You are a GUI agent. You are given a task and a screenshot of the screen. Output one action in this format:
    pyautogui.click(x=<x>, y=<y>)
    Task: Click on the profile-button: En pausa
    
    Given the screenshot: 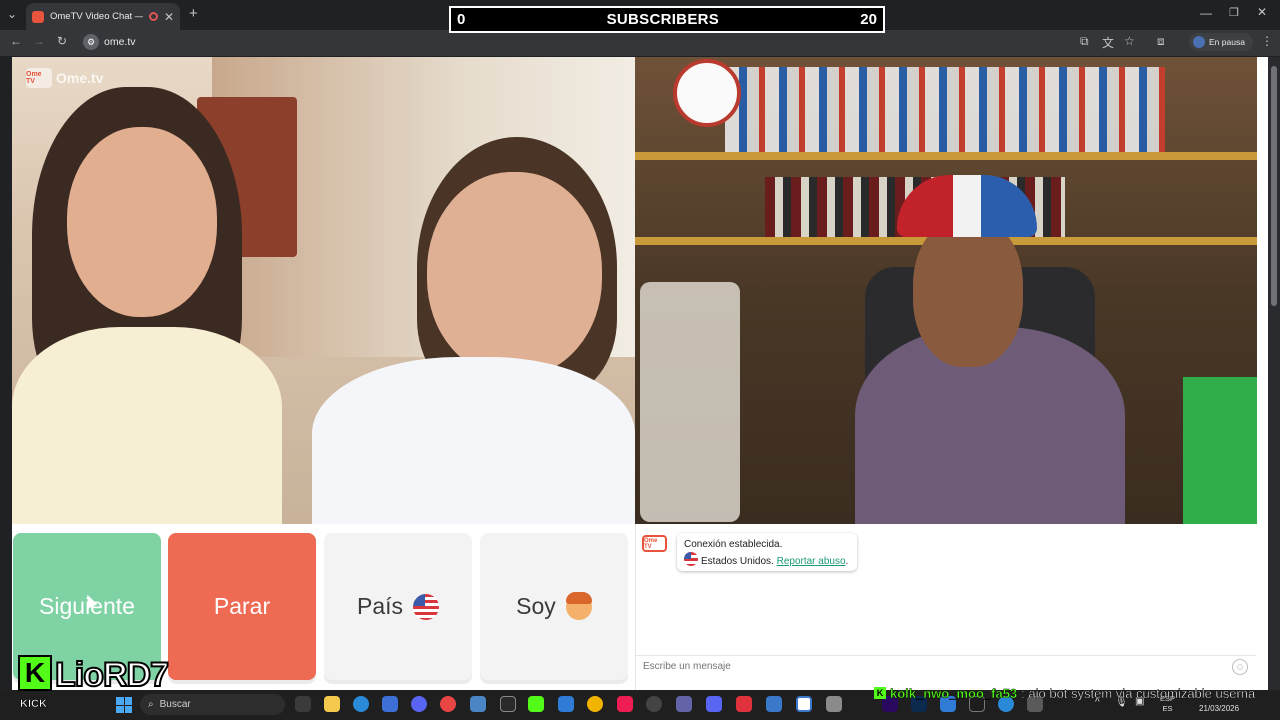 What is the action you would take?
    pyautogui.click(x=1221, y=42)
    